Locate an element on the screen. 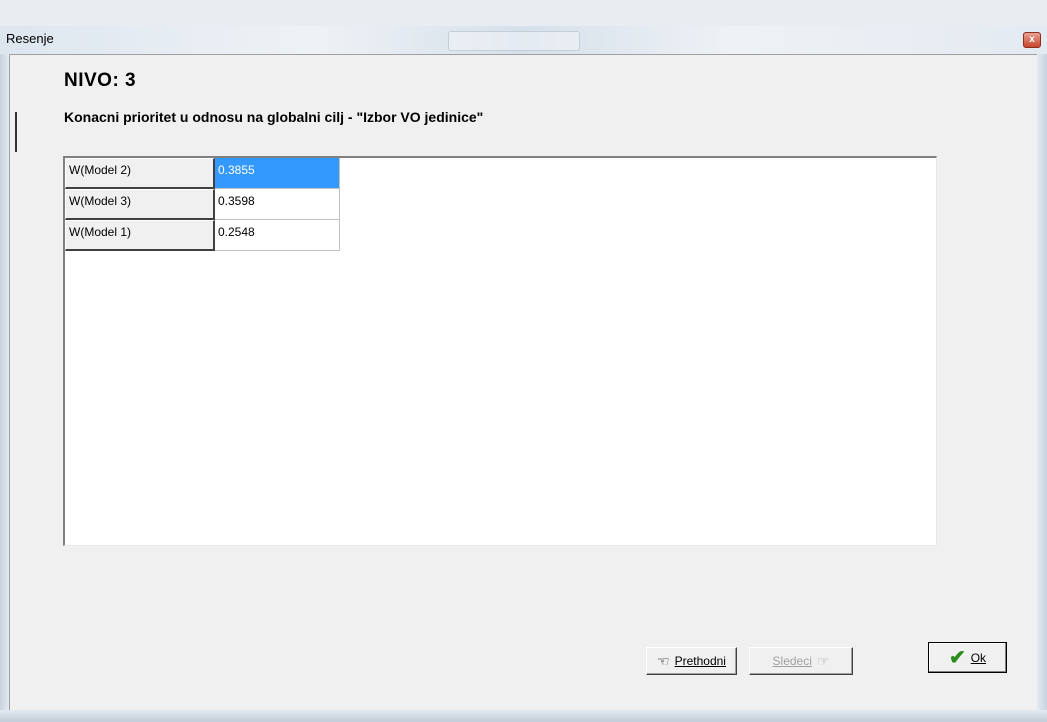 Image resolution: width=1047 pixels, height=722 pixels. next-button: Sledeci ☞ is located at coordinates (801, 661).